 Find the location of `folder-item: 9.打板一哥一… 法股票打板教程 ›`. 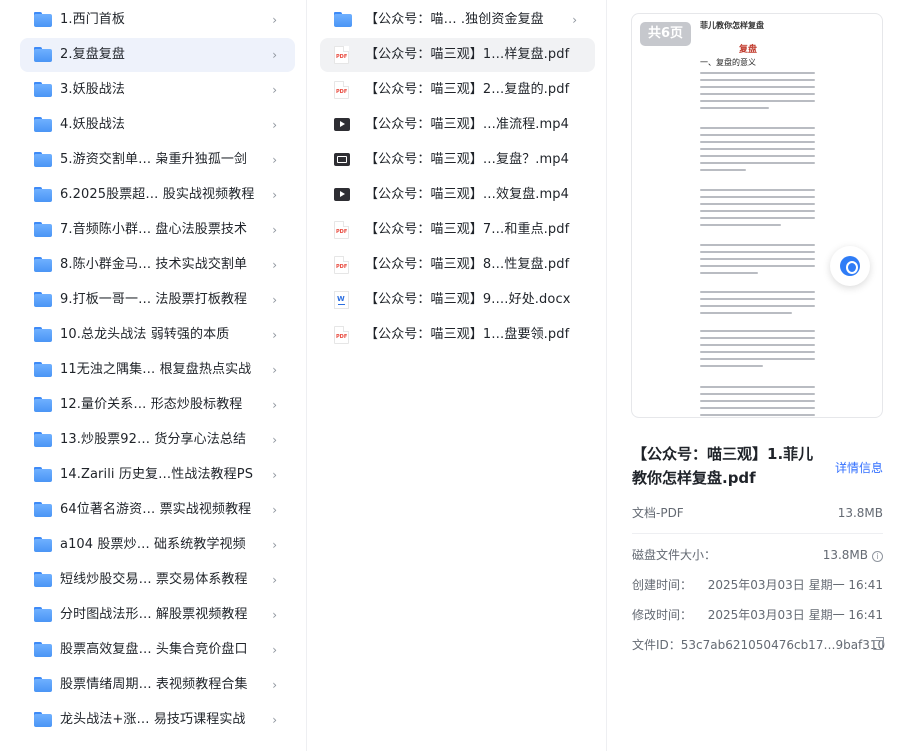

folder-item: 9.打板一哥一… 法股票打板教程 › is located at coordinates (157, 300).